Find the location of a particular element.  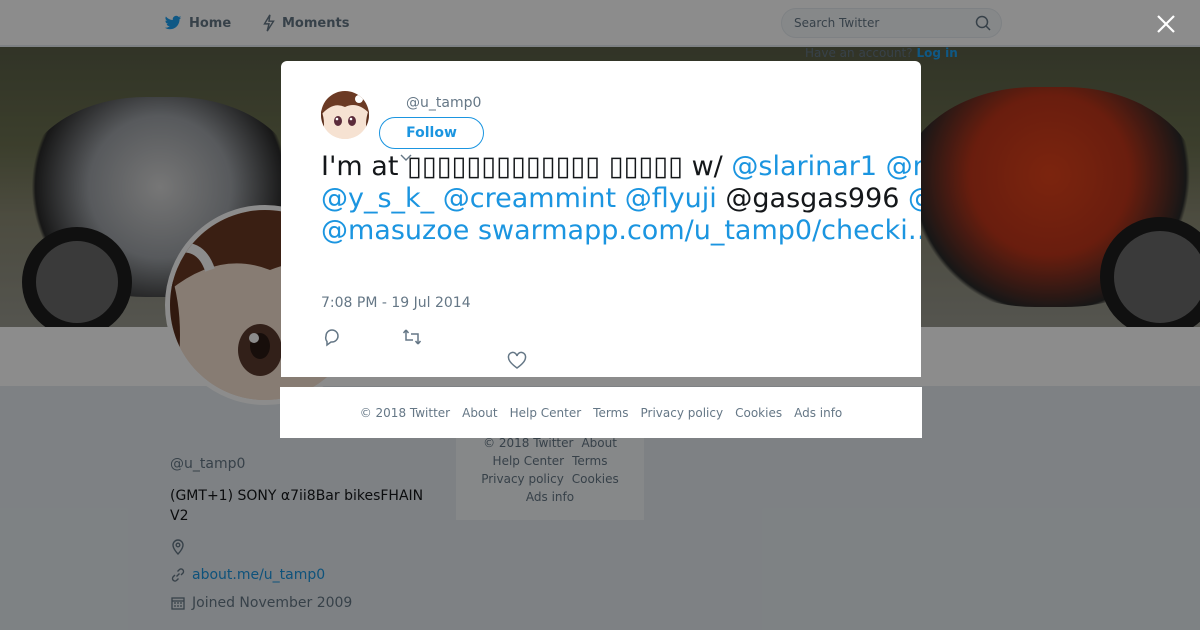

tweet-avatar is located at coordinates (345, 115).